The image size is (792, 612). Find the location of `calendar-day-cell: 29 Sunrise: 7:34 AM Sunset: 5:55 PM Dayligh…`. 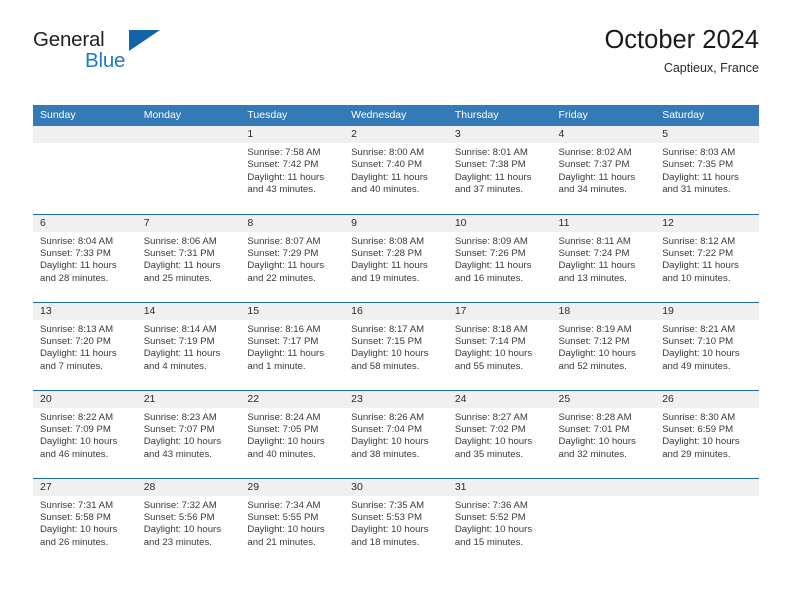

calendar-day-cell: 29 Sunrise: 7:34 AM Sunset: 5:55 PM Dayligh… is located at coordinates (292, 521).